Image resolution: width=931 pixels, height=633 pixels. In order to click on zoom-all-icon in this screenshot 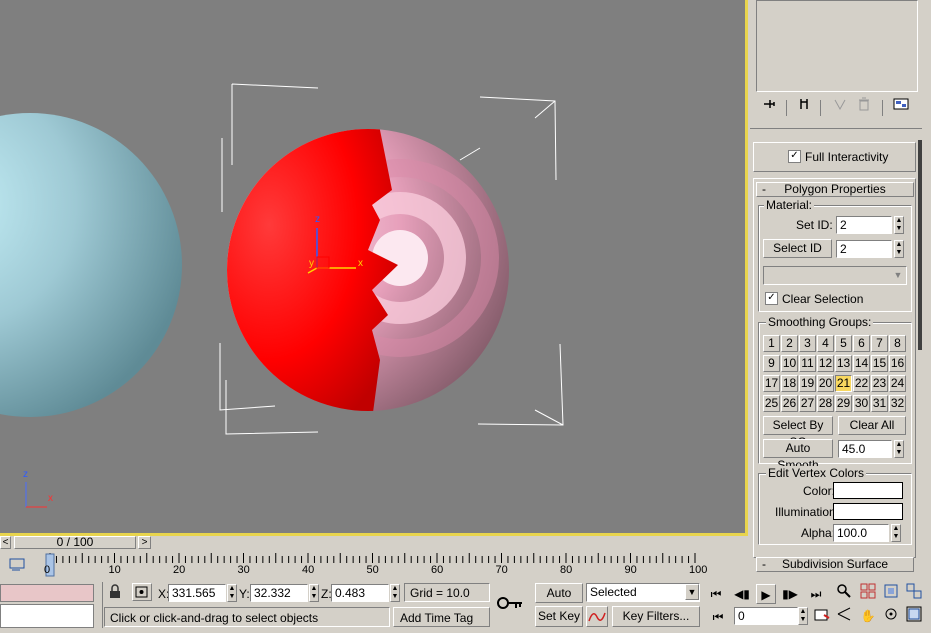, I will do `click(868, 593)`.